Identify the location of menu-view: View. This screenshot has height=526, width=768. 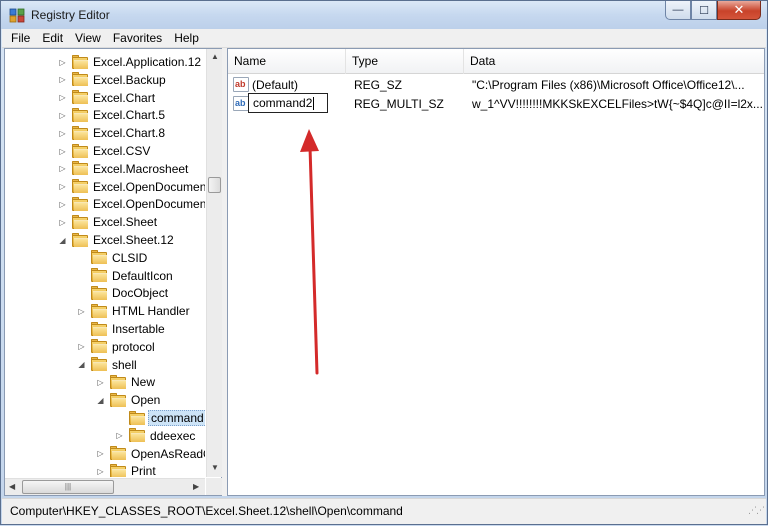
(88, 38).